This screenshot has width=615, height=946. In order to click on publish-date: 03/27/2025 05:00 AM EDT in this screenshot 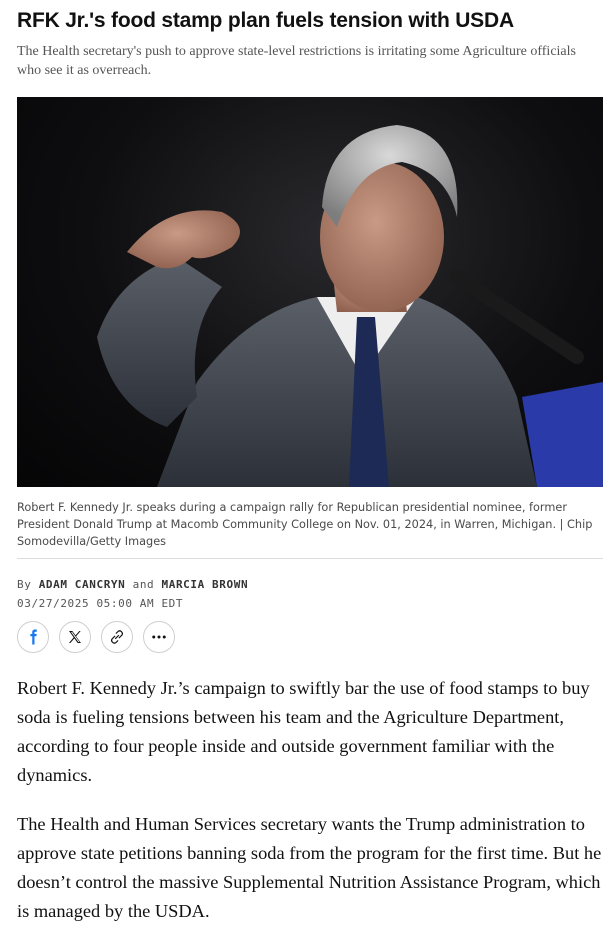, I will do `click(100, 603)`.